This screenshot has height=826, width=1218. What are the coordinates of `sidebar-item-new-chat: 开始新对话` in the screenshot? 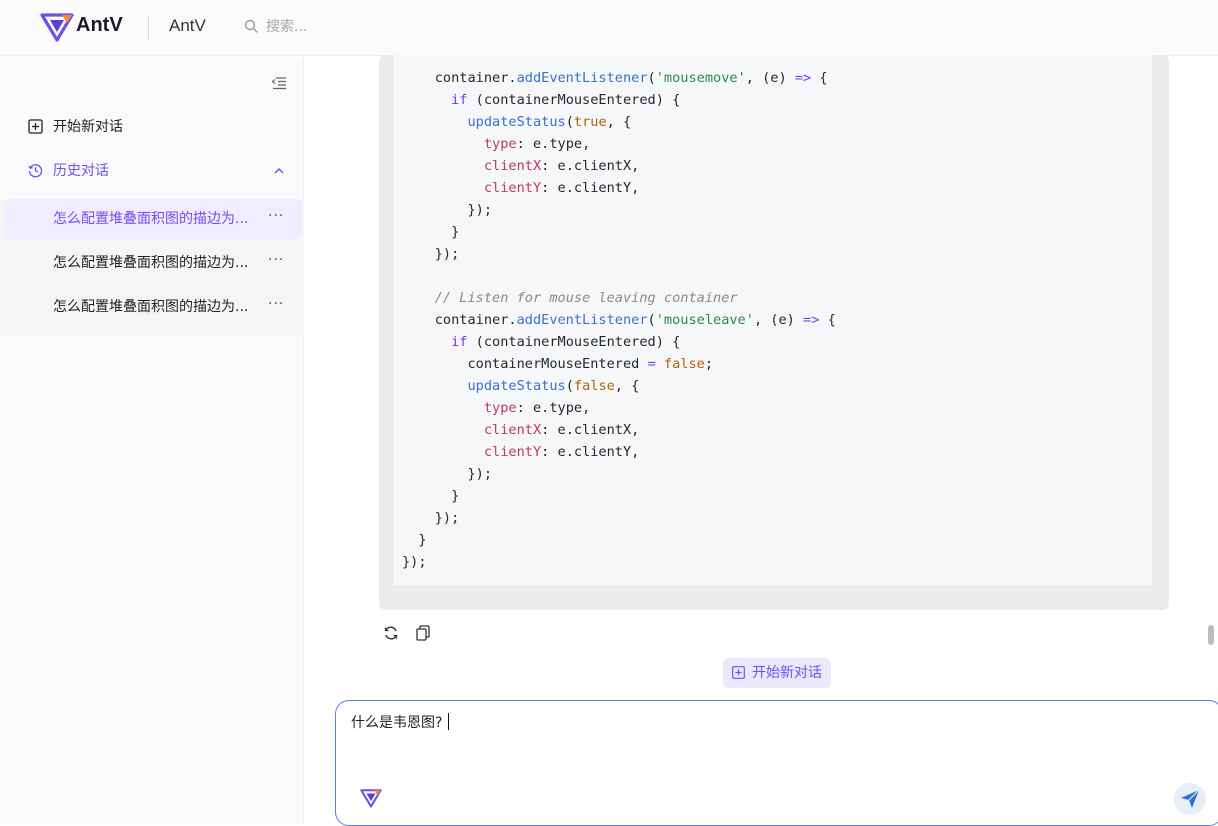 It's located at (152, 127).